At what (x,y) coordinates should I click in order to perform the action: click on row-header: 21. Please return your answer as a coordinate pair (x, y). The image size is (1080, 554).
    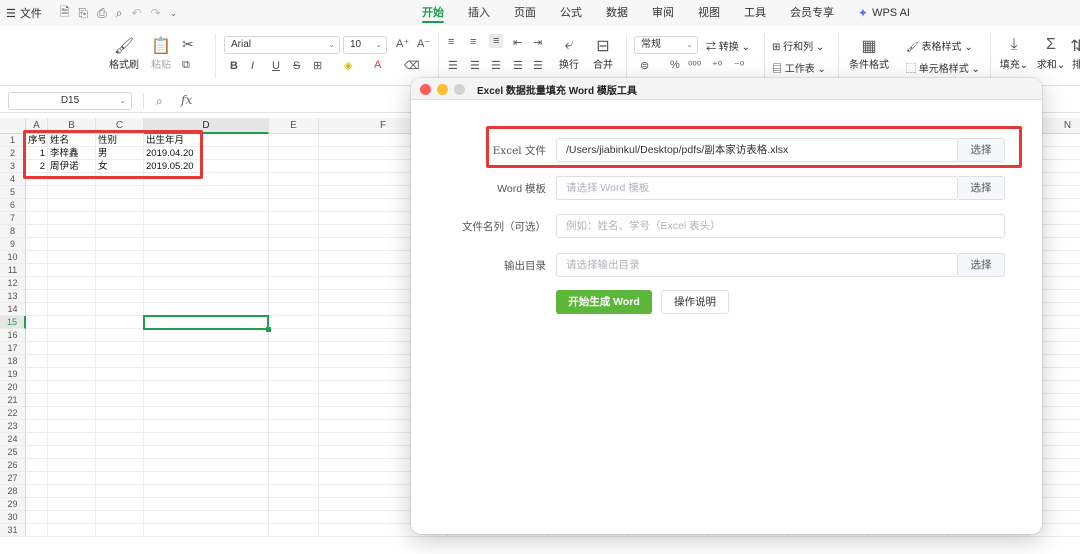
    Looking at the image, I should click on (13, 400).